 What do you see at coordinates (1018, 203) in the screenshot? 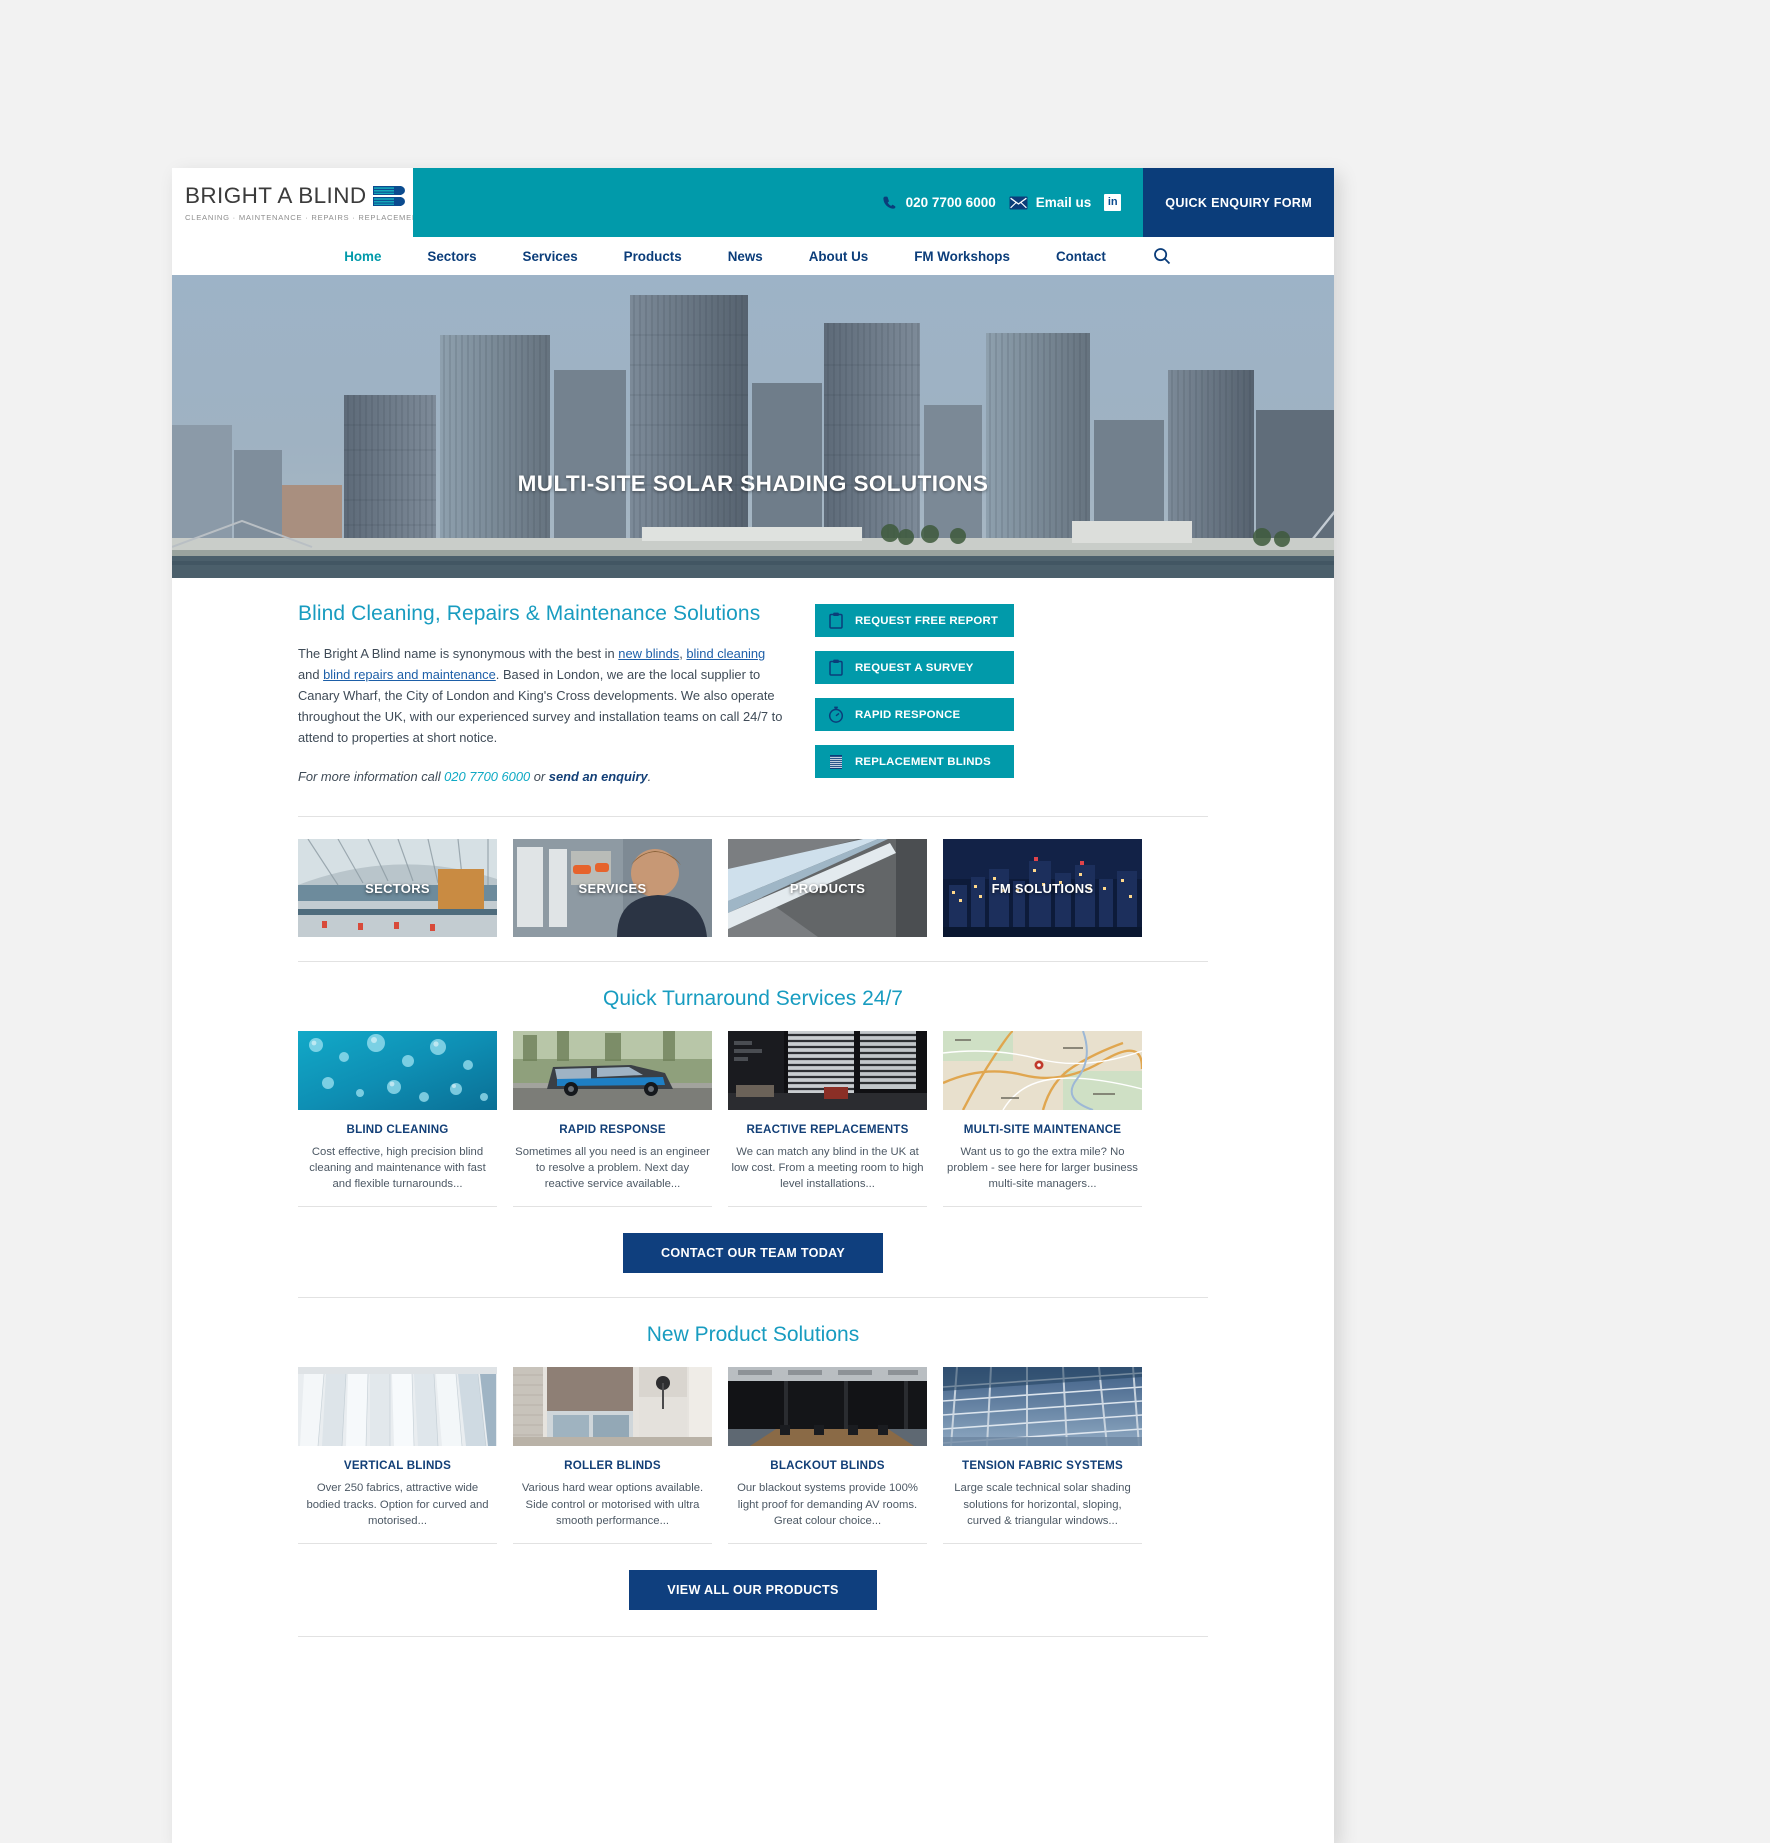
I see `envelope-icon` at bounding box center [1018, 203].